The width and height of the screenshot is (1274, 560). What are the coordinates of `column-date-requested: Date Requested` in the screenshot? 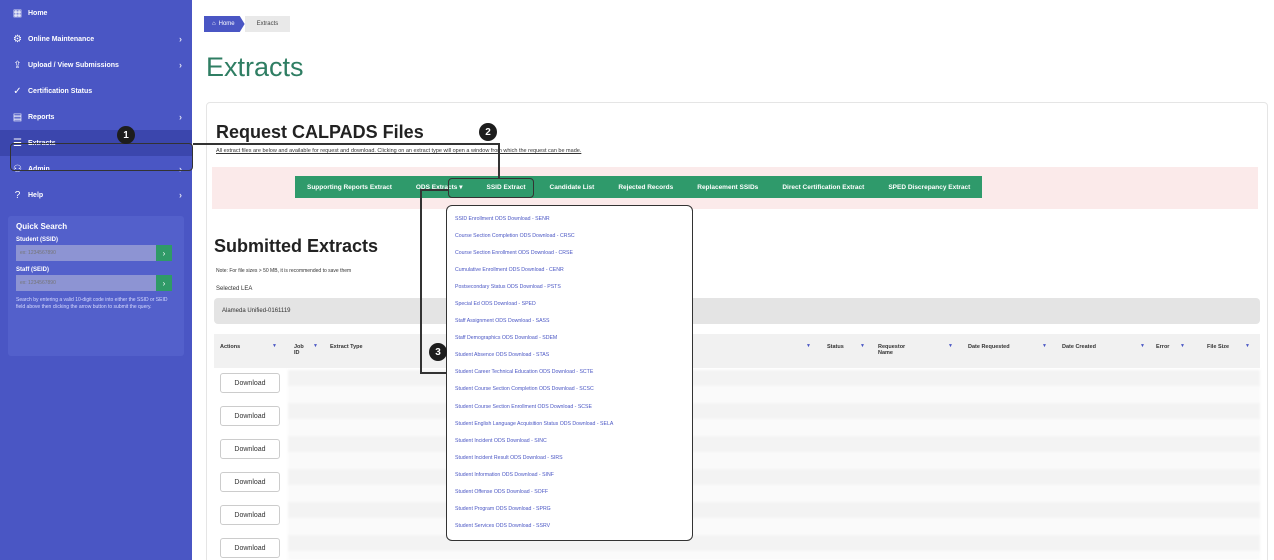 It's located at (989, 347).